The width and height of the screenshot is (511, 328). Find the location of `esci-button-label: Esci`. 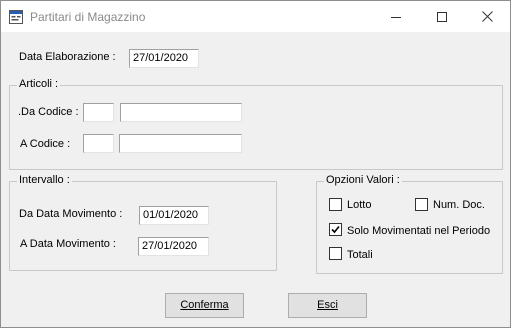

esci-button-label: Esci is located at coordinates (327, 305).